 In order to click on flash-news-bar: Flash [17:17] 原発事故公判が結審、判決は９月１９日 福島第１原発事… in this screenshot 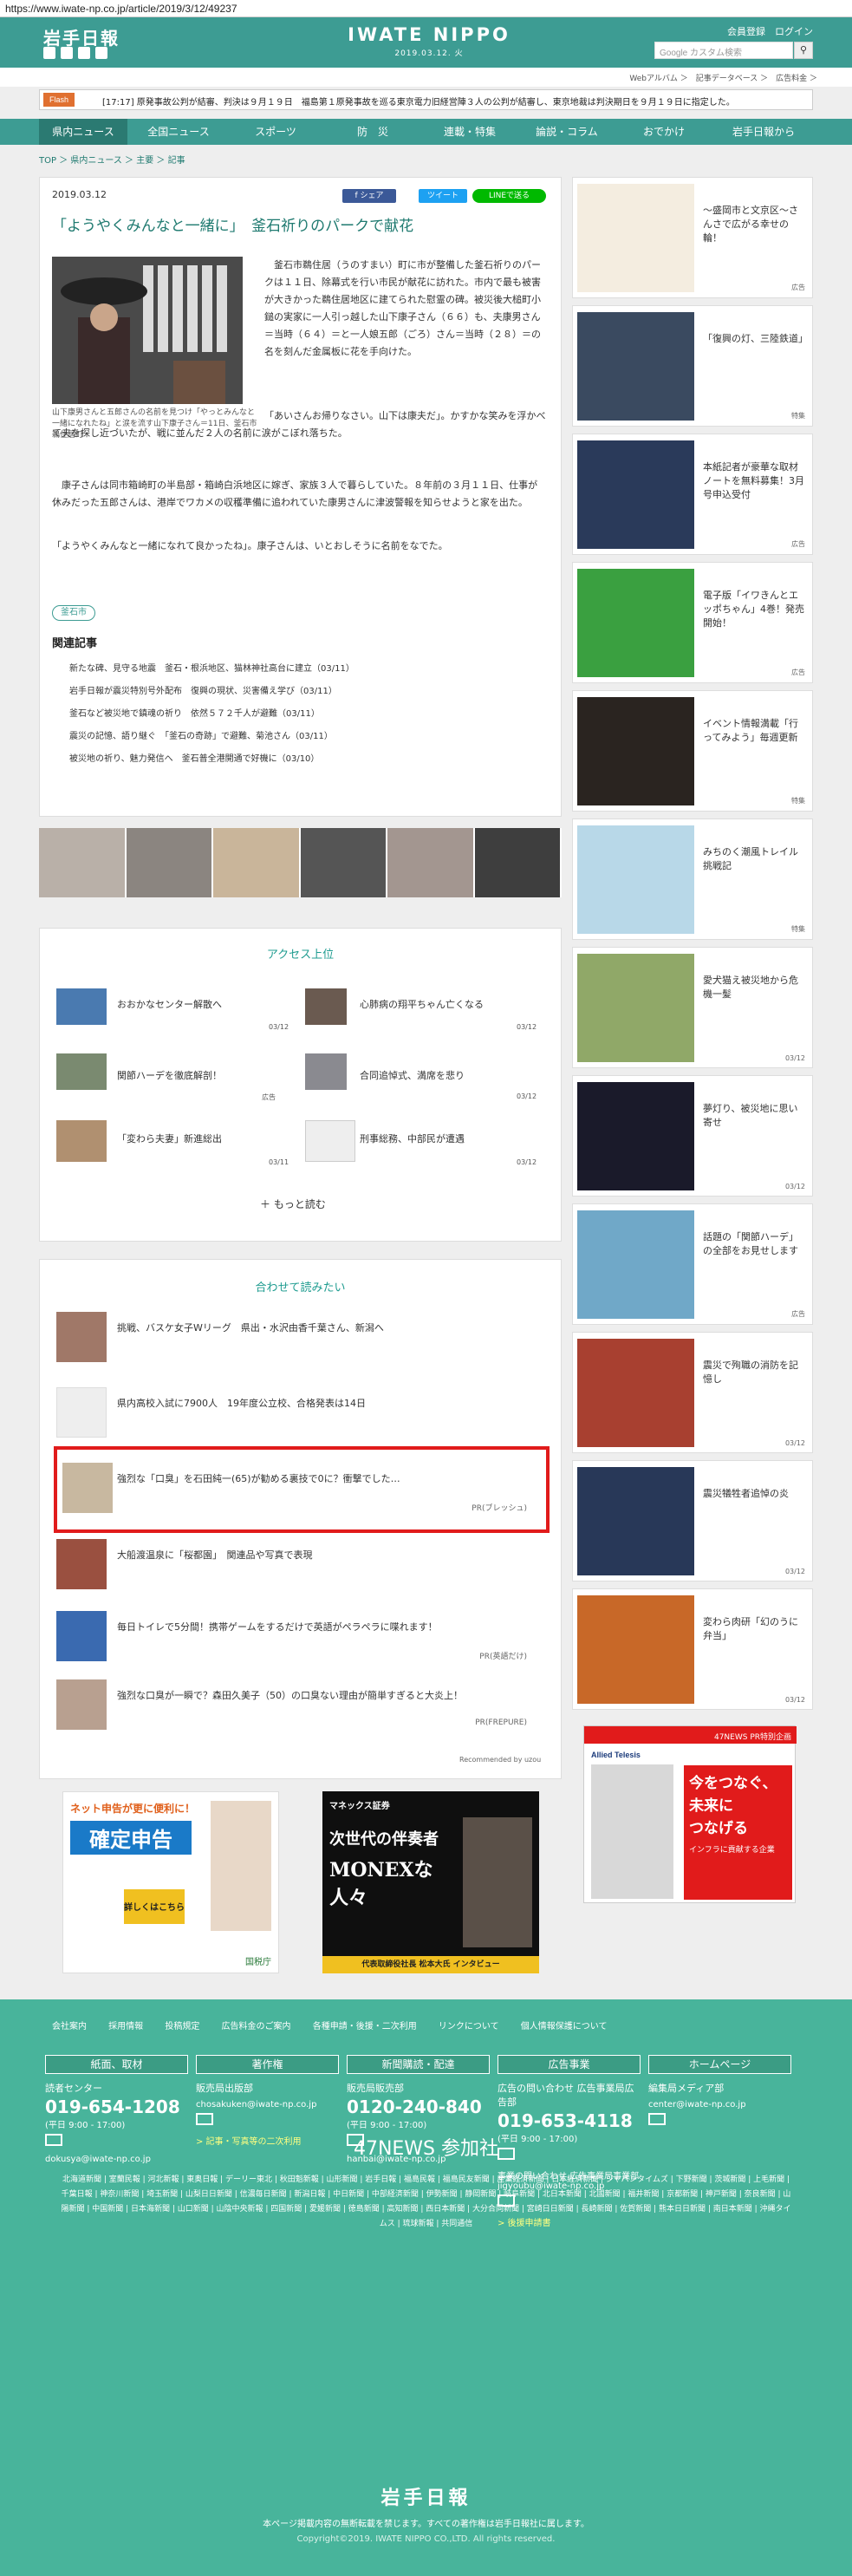, I will do `click(426, 100)`.